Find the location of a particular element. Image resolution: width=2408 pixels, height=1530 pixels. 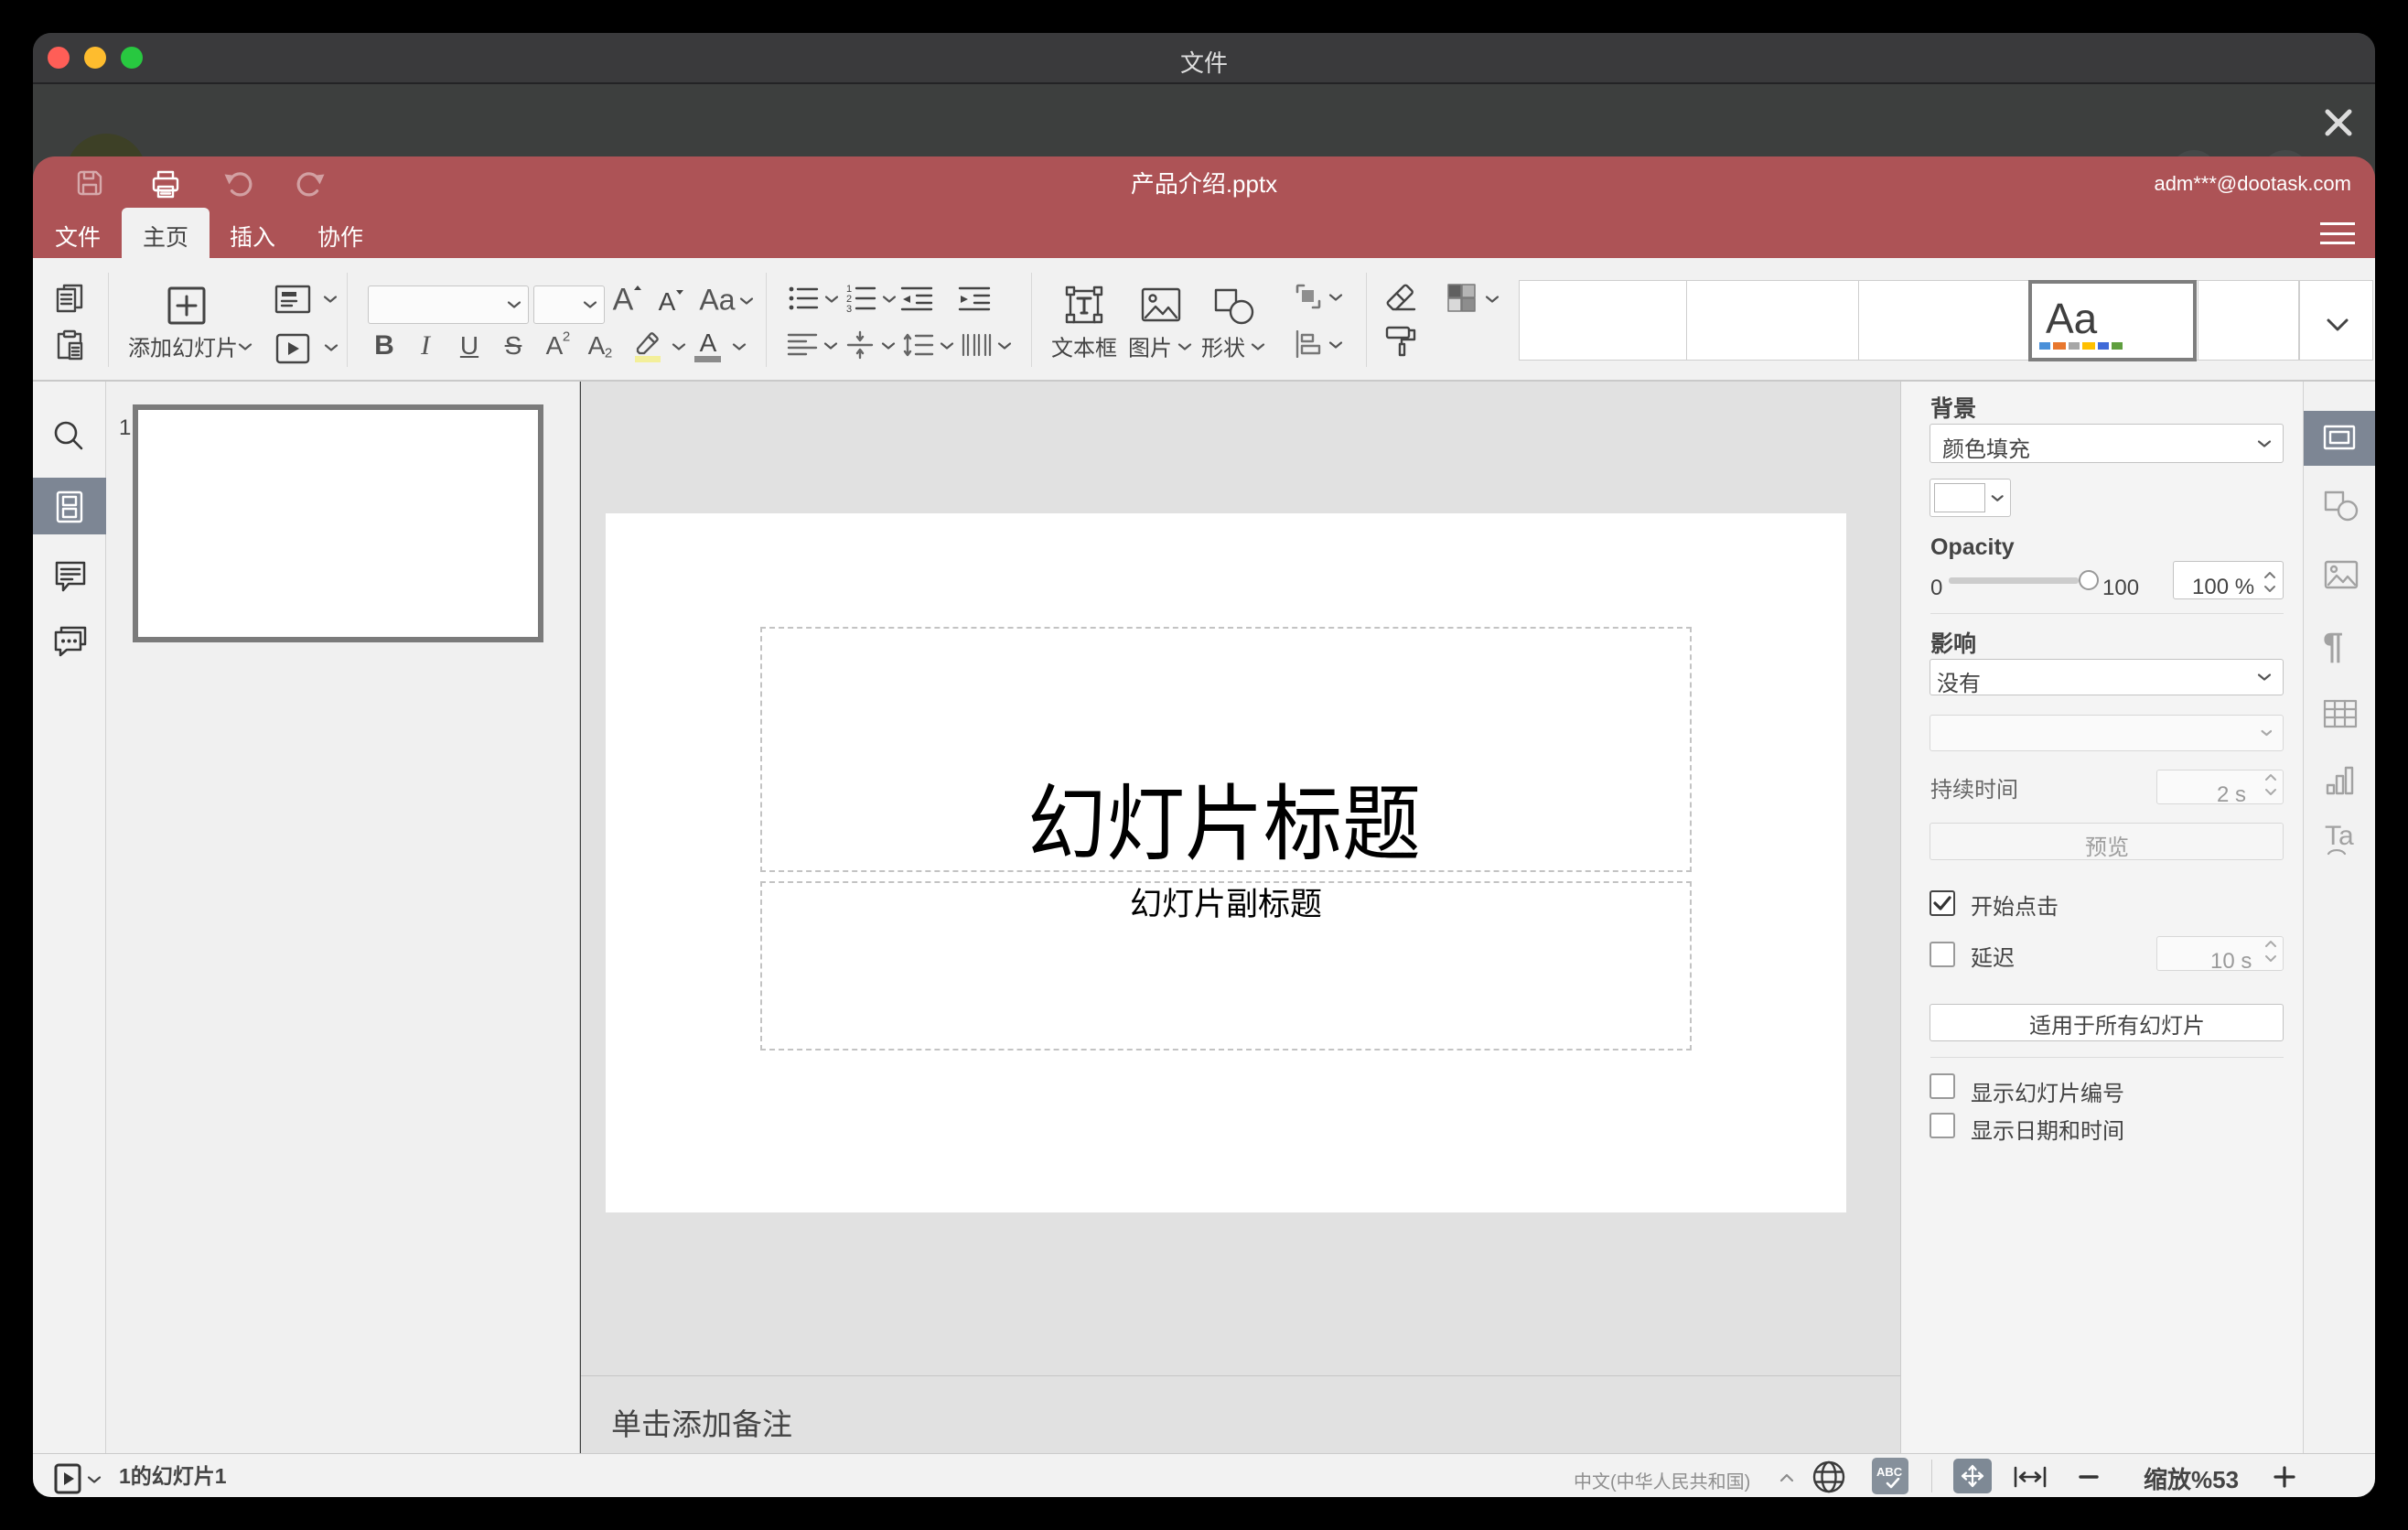

svg-text: Ta is located at coordinates (2339, 836).